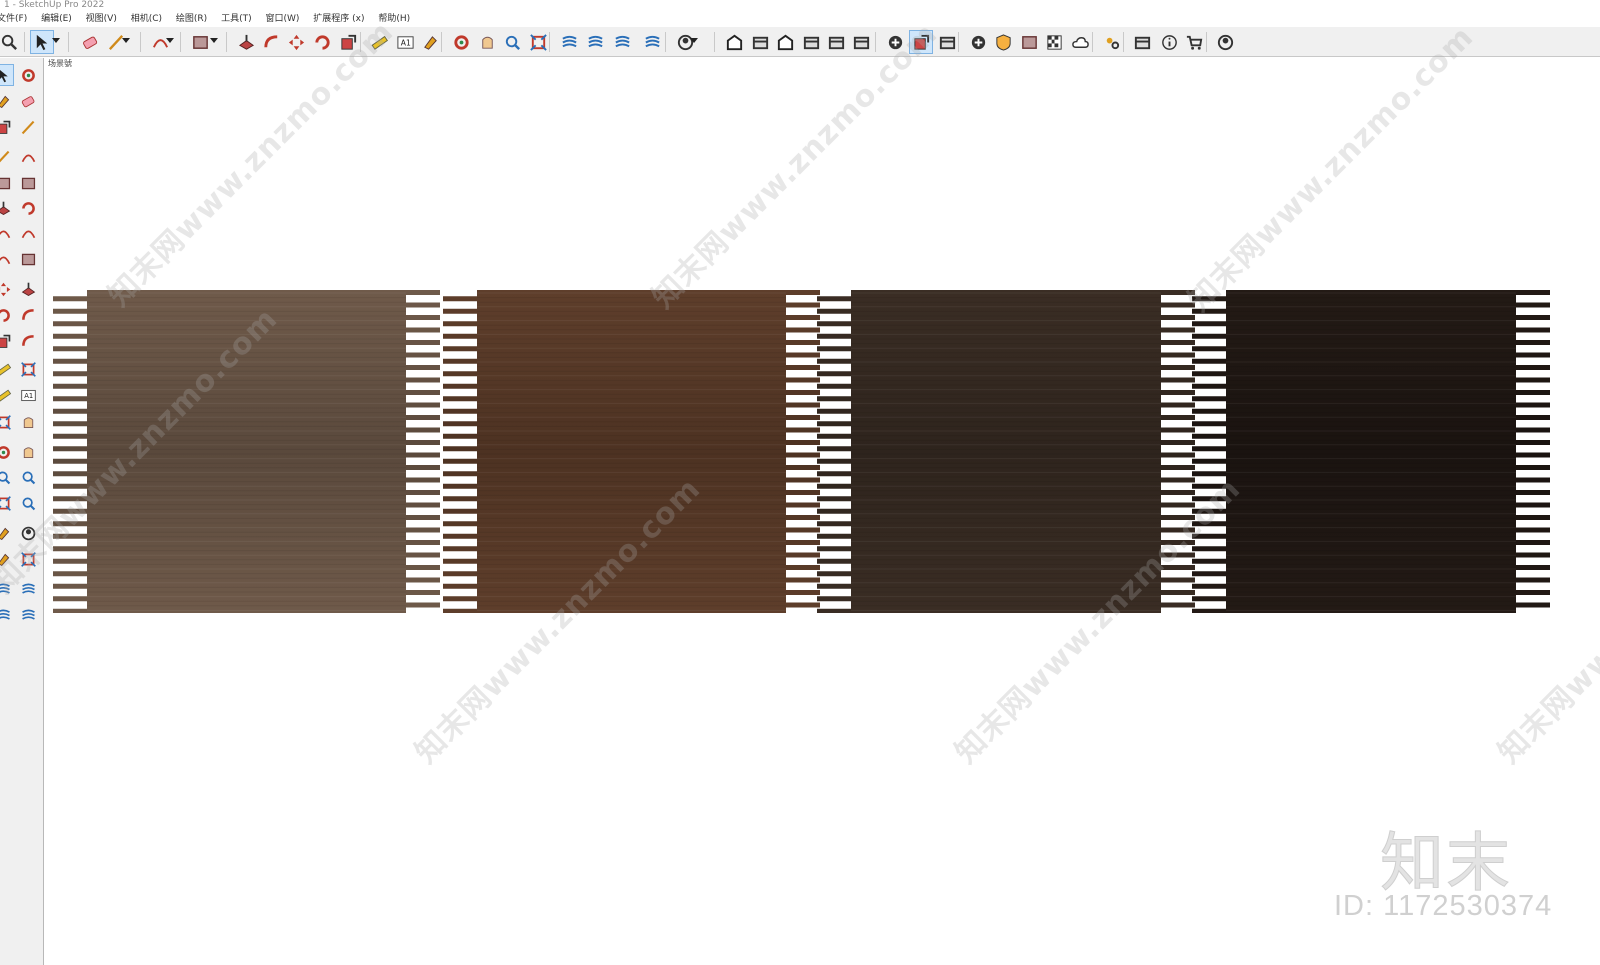 The image size is (1600, 965). Describe the element at coordinates (282, 19) in the screenshot. I see `menu-window: 窗口(W)` at that location.